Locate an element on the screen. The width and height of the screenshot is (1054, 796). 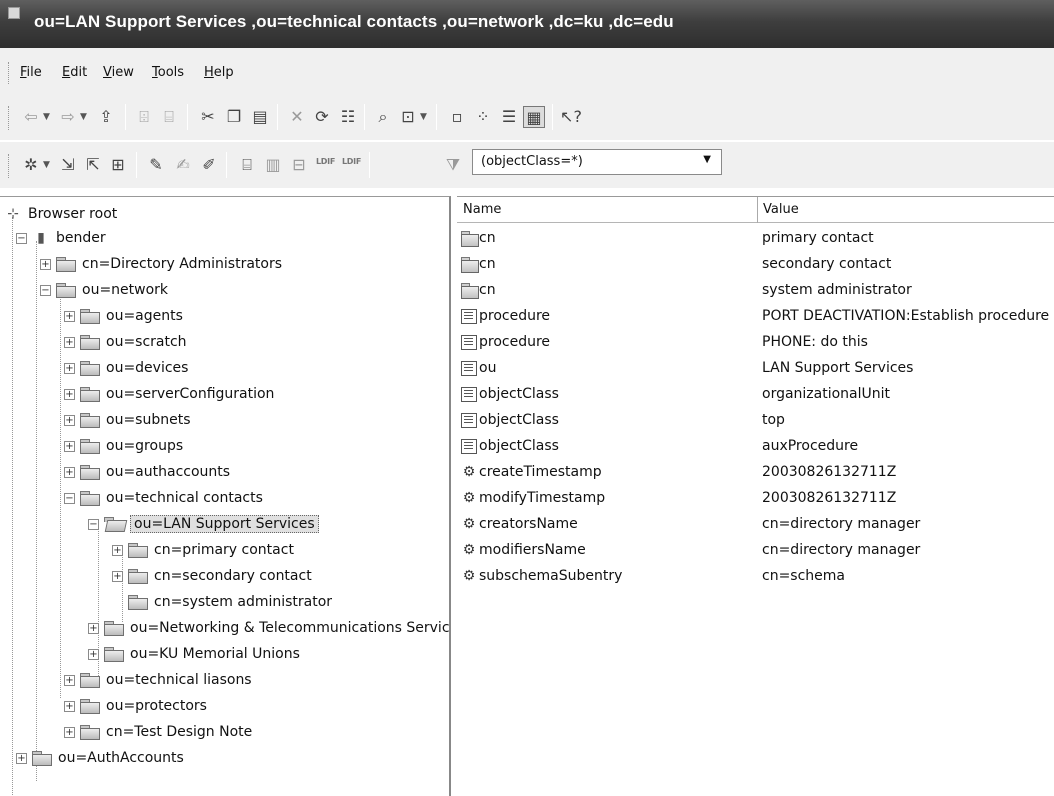
compare-icon: ▥ is located at coordinates (273, 165).